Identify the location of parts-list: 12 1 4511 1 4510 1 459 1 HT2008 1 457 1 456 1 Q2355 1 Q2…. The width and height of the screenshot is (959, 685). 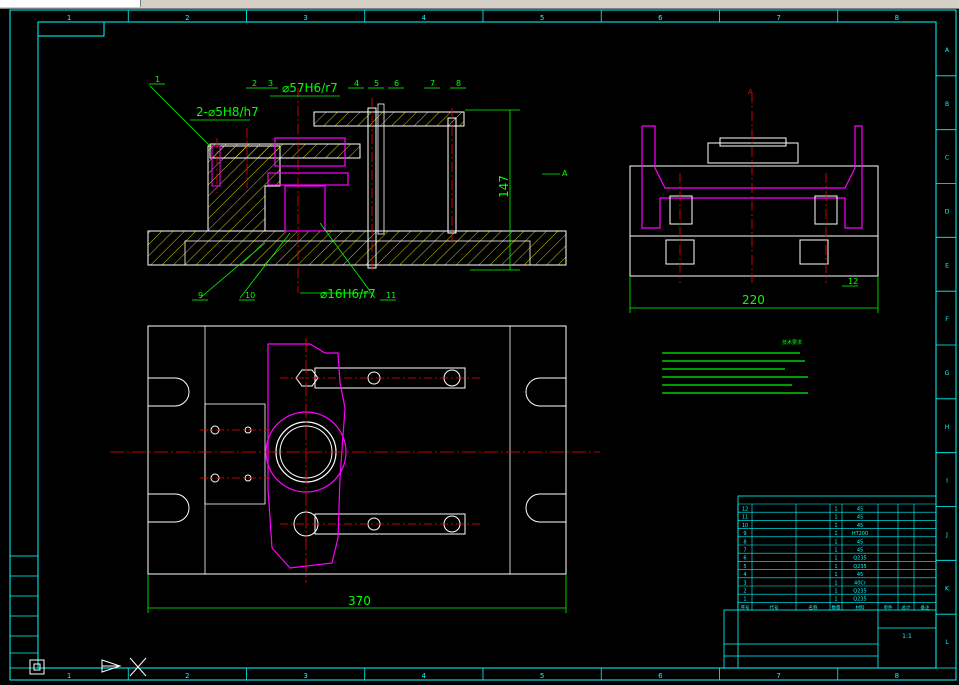
(837, 571).